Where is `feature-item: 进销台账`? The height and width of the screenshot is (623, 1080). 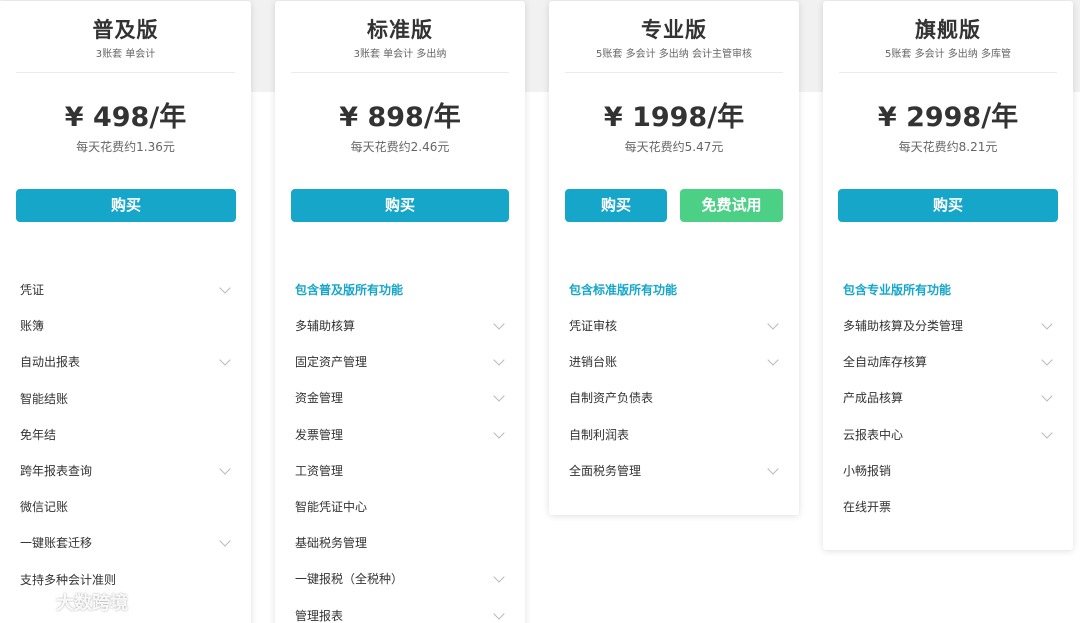
feature-item: 进销台账 is located at coordinates (674, 362).